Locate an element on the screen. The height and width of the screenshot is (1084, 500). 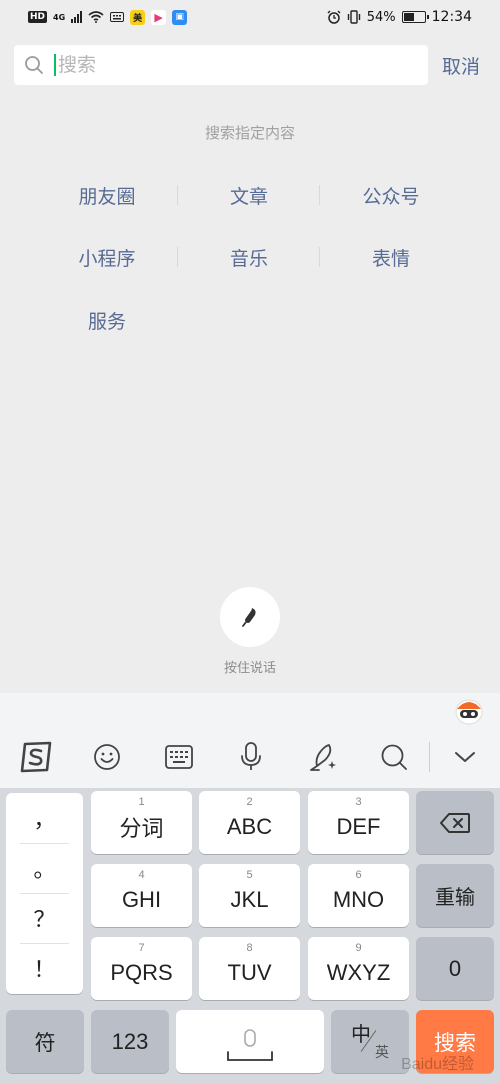
category-mini-programs: 小程序 is located at coordinates (107, 257).